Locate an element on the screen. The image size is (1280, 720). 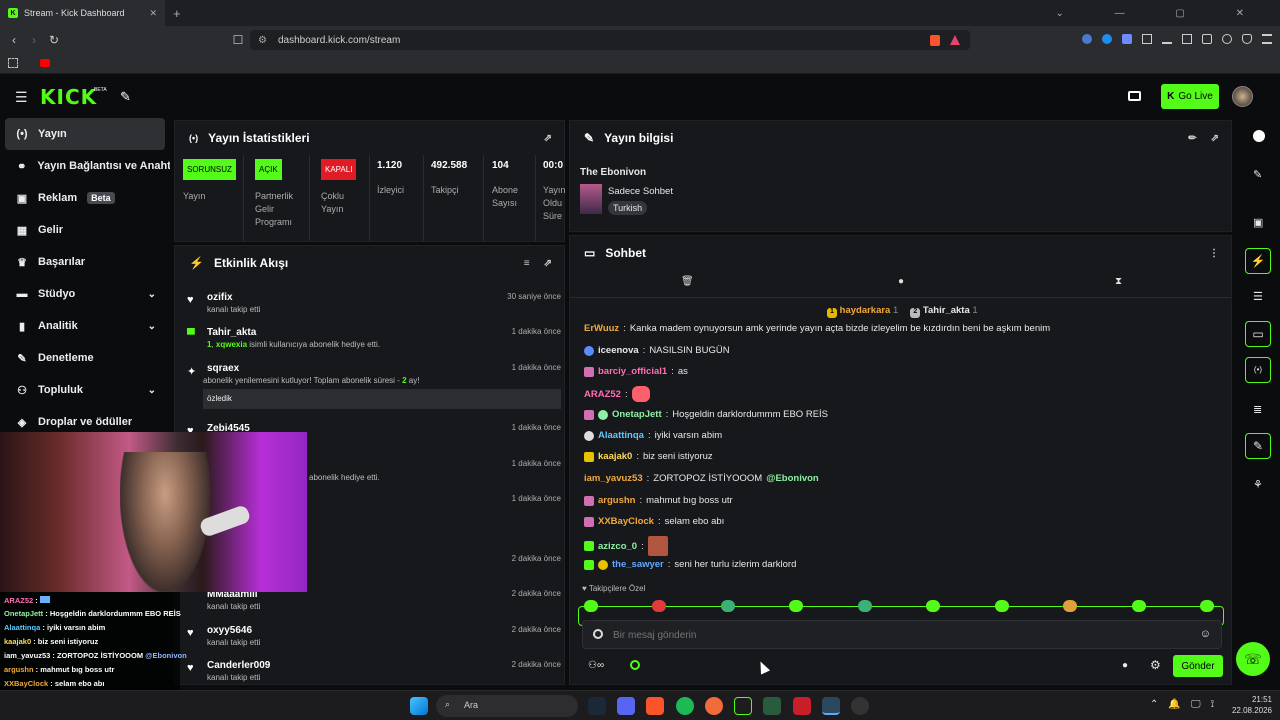
chat-settings-bubble-icon: ● is located at coordinates (1125, 665).